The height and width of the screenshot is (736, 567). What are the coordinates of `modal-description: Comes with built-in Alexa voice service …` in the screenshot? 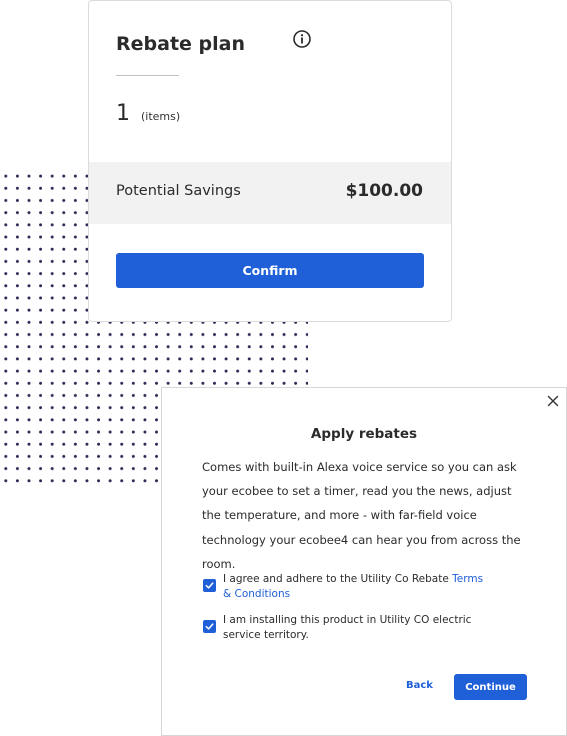 It's located at (361, 515).